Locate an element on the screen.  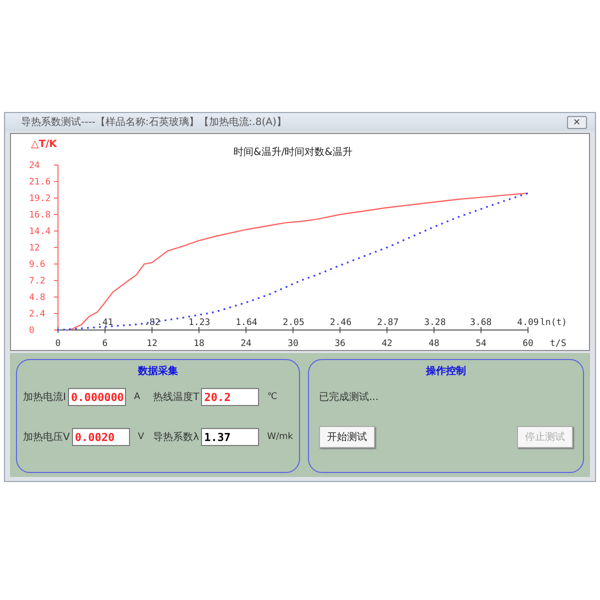
ln-tick-label: 1.23 is located at coordinates (199, 323).